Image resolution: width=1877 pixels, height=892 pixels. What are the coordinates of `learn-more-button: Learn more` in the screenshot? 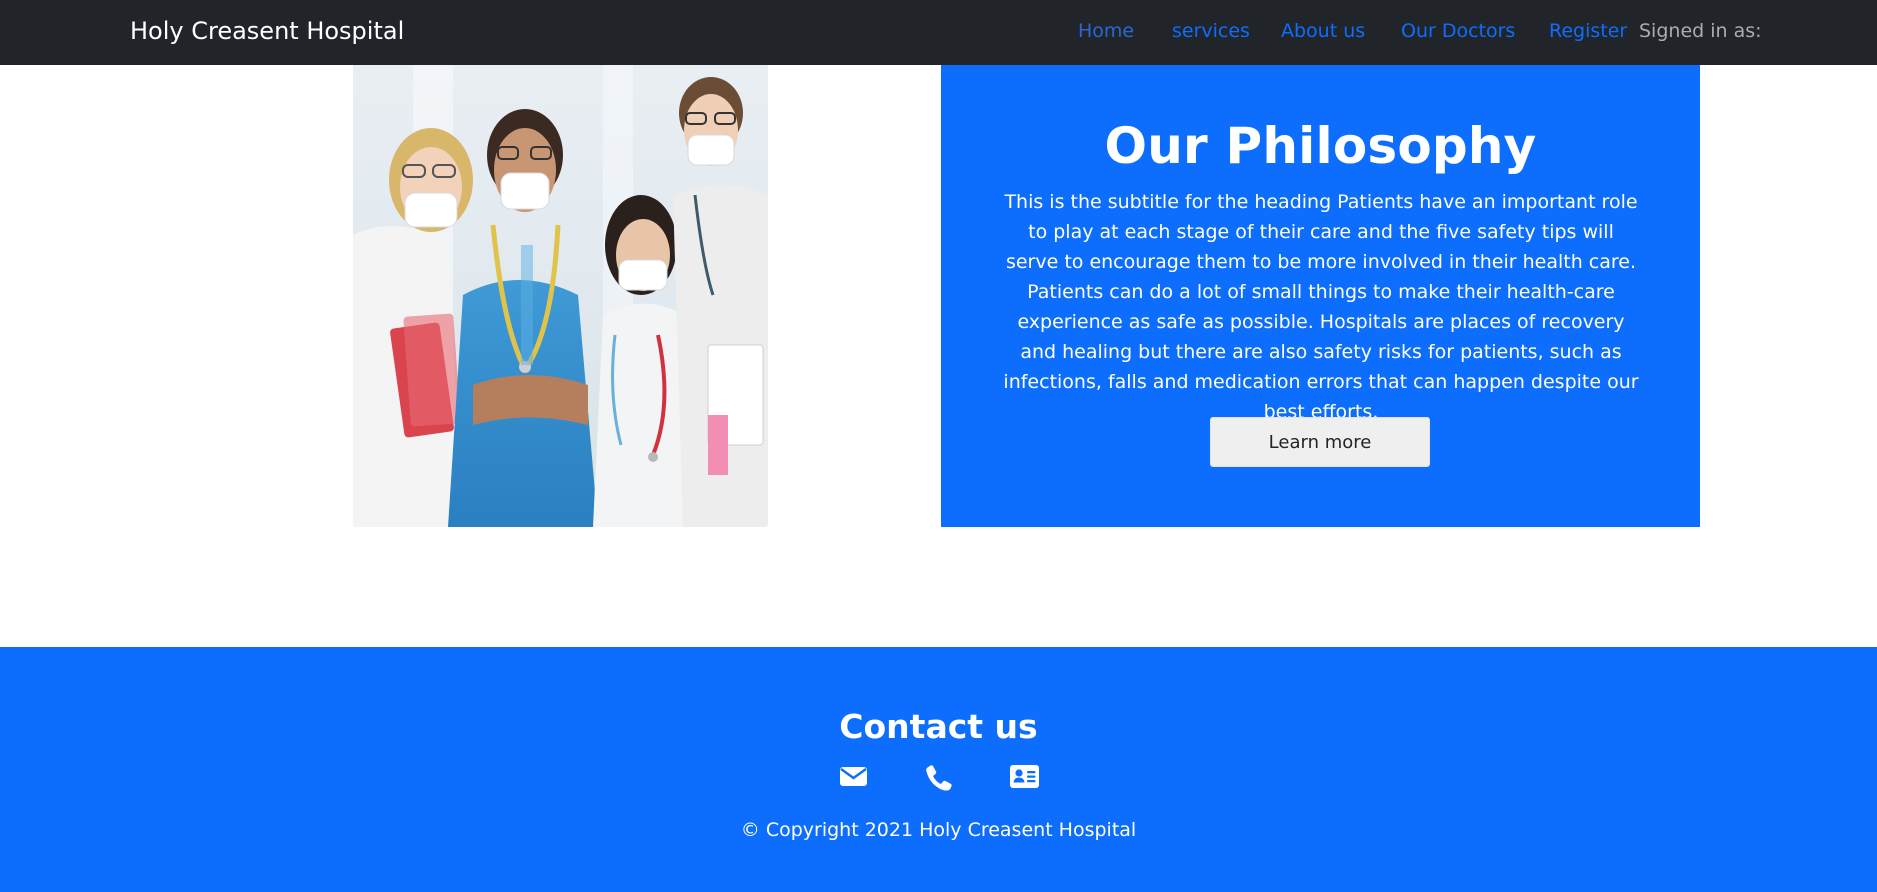 It's located at (1320, 442).